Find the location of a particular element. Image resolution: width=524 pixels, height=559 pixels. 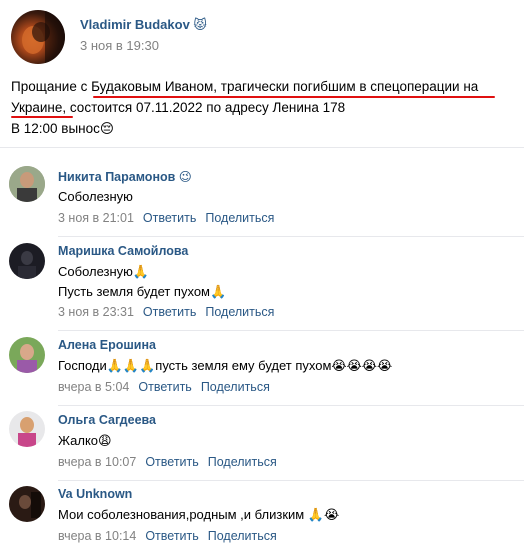

comment-meta: 3 ноя в 21:01 Ответить Поделиться is located at coordinates (166, 218).